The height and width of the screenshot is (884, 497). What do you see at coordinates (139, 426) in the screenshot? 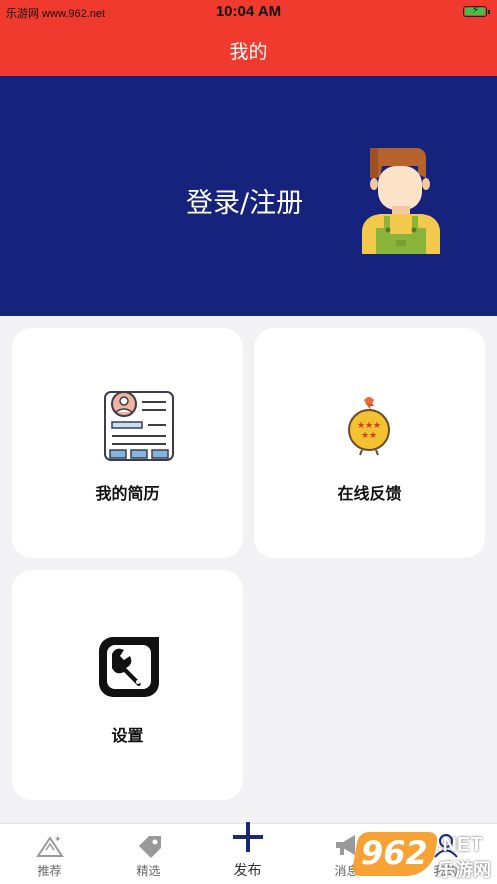
I see `resume-icon` at bounding box center [139, 426].